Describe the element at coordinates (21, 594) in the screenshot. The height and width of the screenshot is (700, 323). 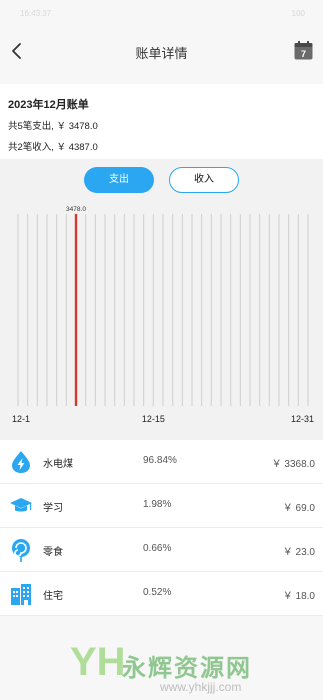
I see `building-icon` at that location.